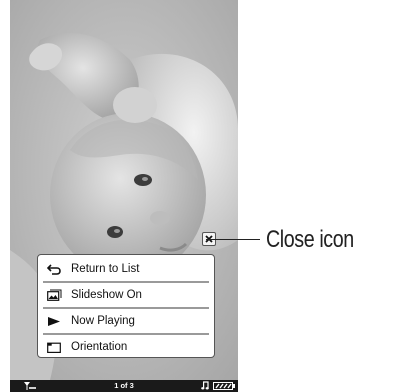 The image size is (408, 392). What do you see at coordinates (124, 386) in the screenshot?
I see `status-bar: 1 of 3` at bounding box center [124, 386].